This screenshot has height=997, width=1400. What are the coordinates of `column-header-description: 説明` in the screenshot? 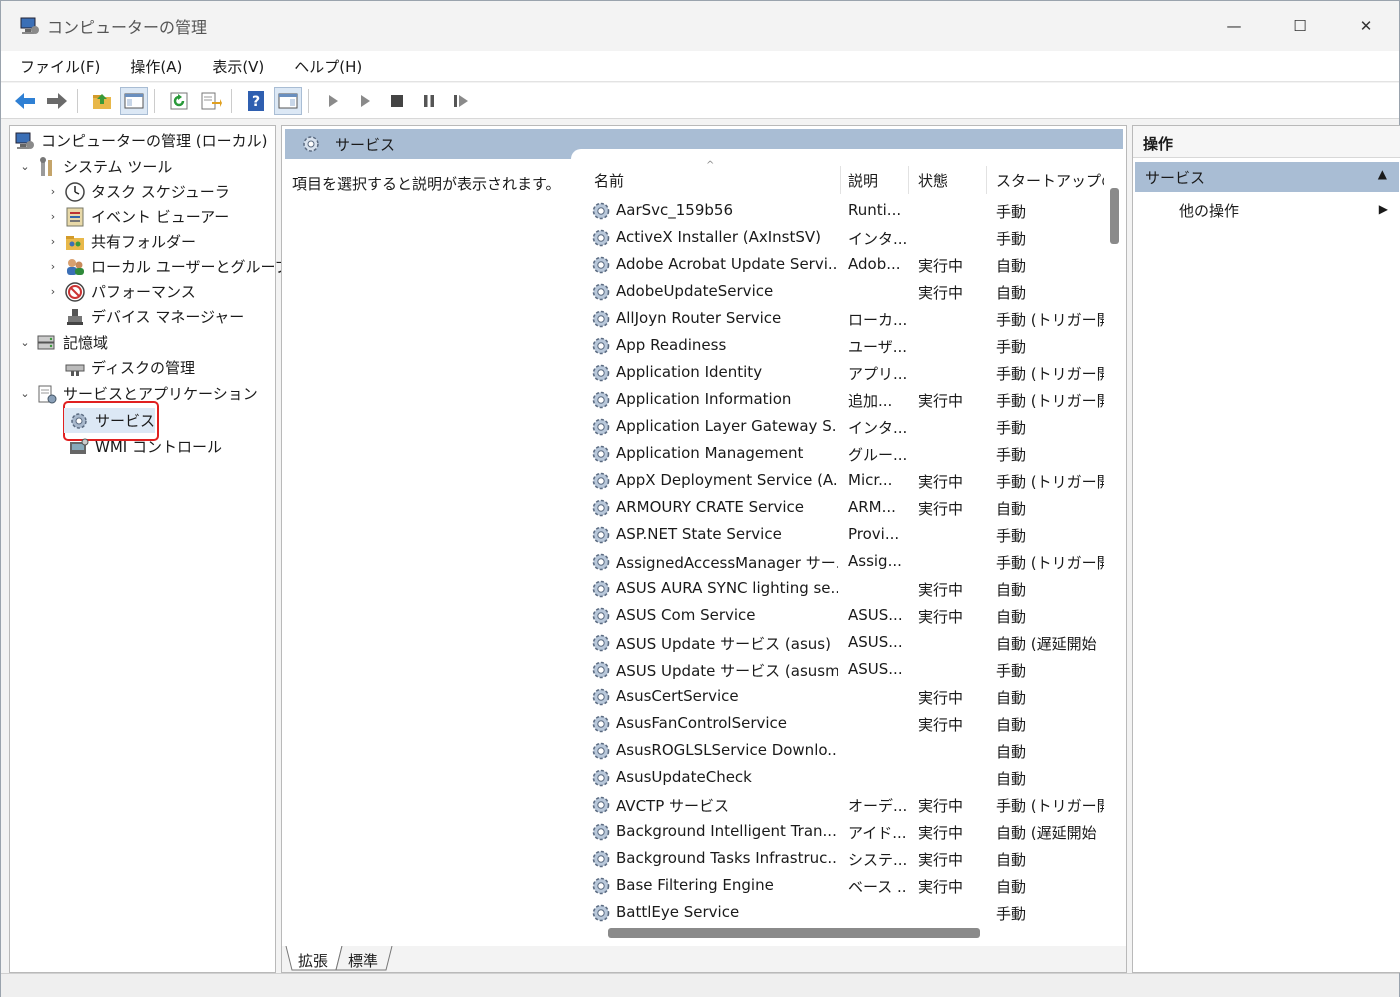 It's located at (863, 182).